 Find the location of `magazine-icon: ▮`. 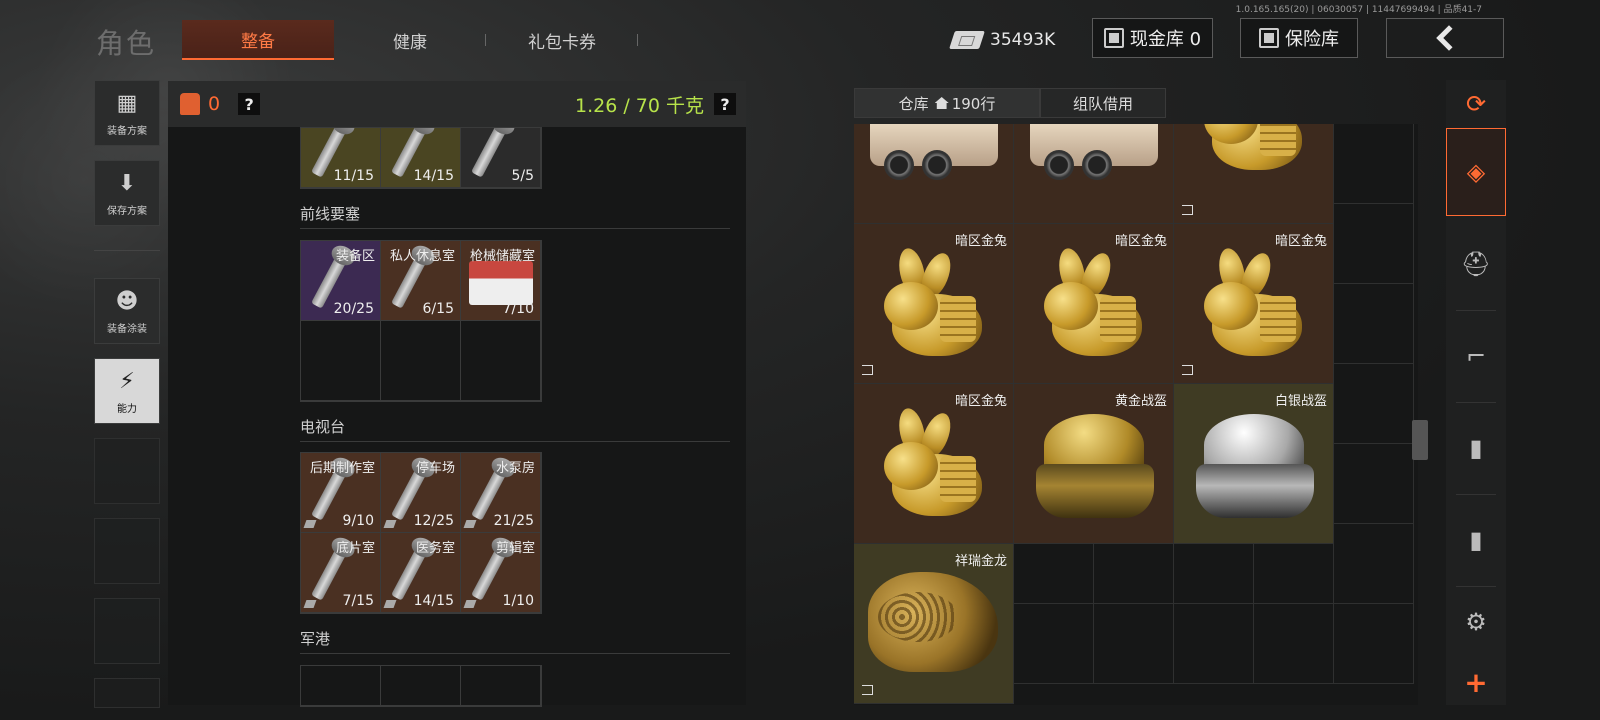

magazine-icon: ▮ is located at coordinates (1476, 448).